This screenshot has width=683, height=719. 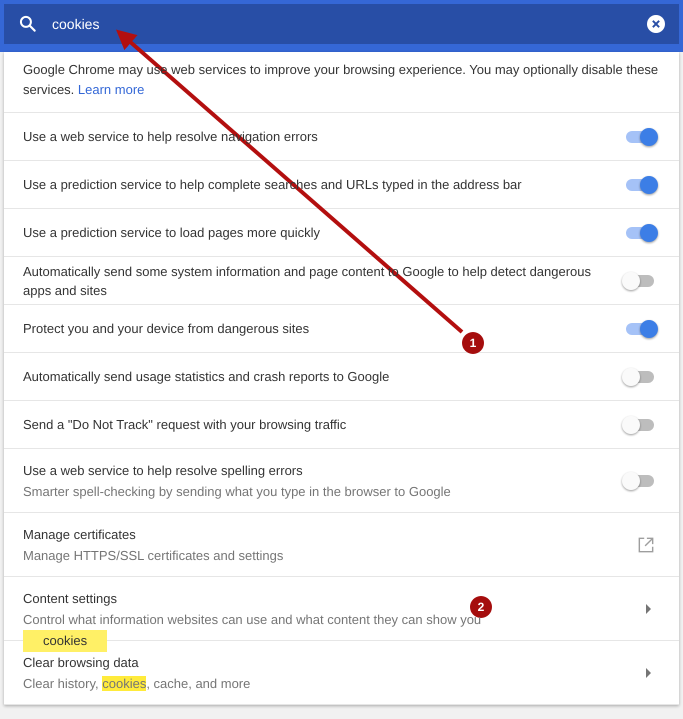 I want to click on setting-title: Content settings, so click(x=70, y=599).